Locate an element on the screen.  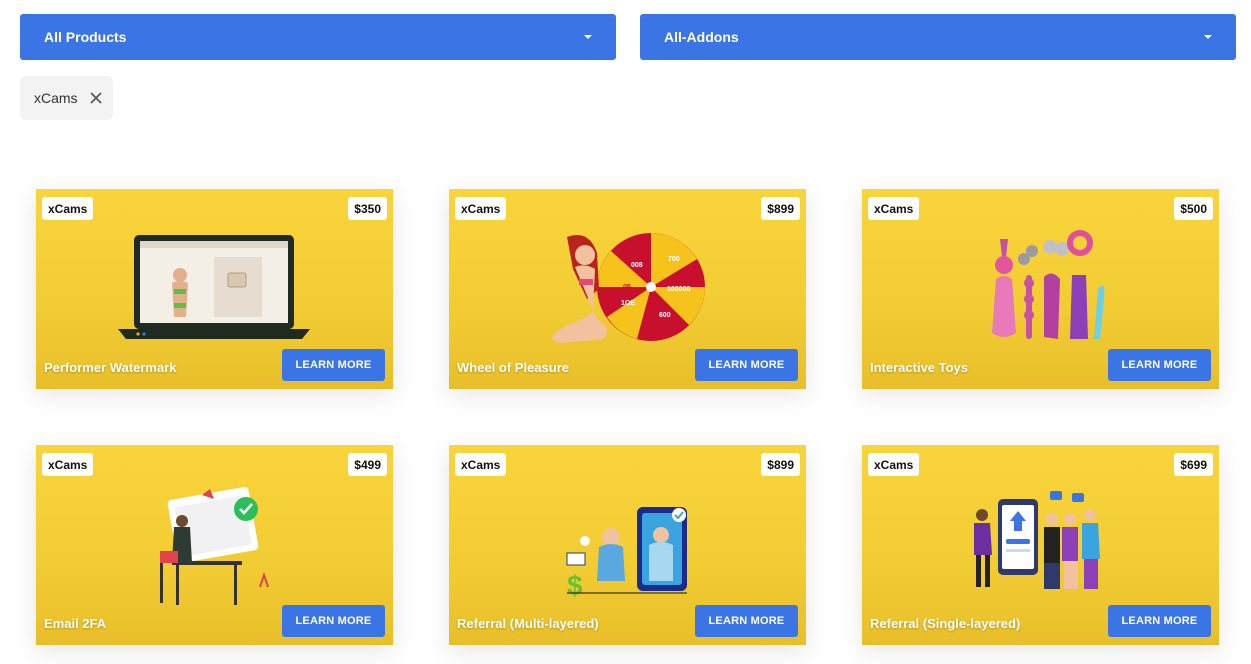
wheel-label: 1OE is located at coordinates (628, 303).